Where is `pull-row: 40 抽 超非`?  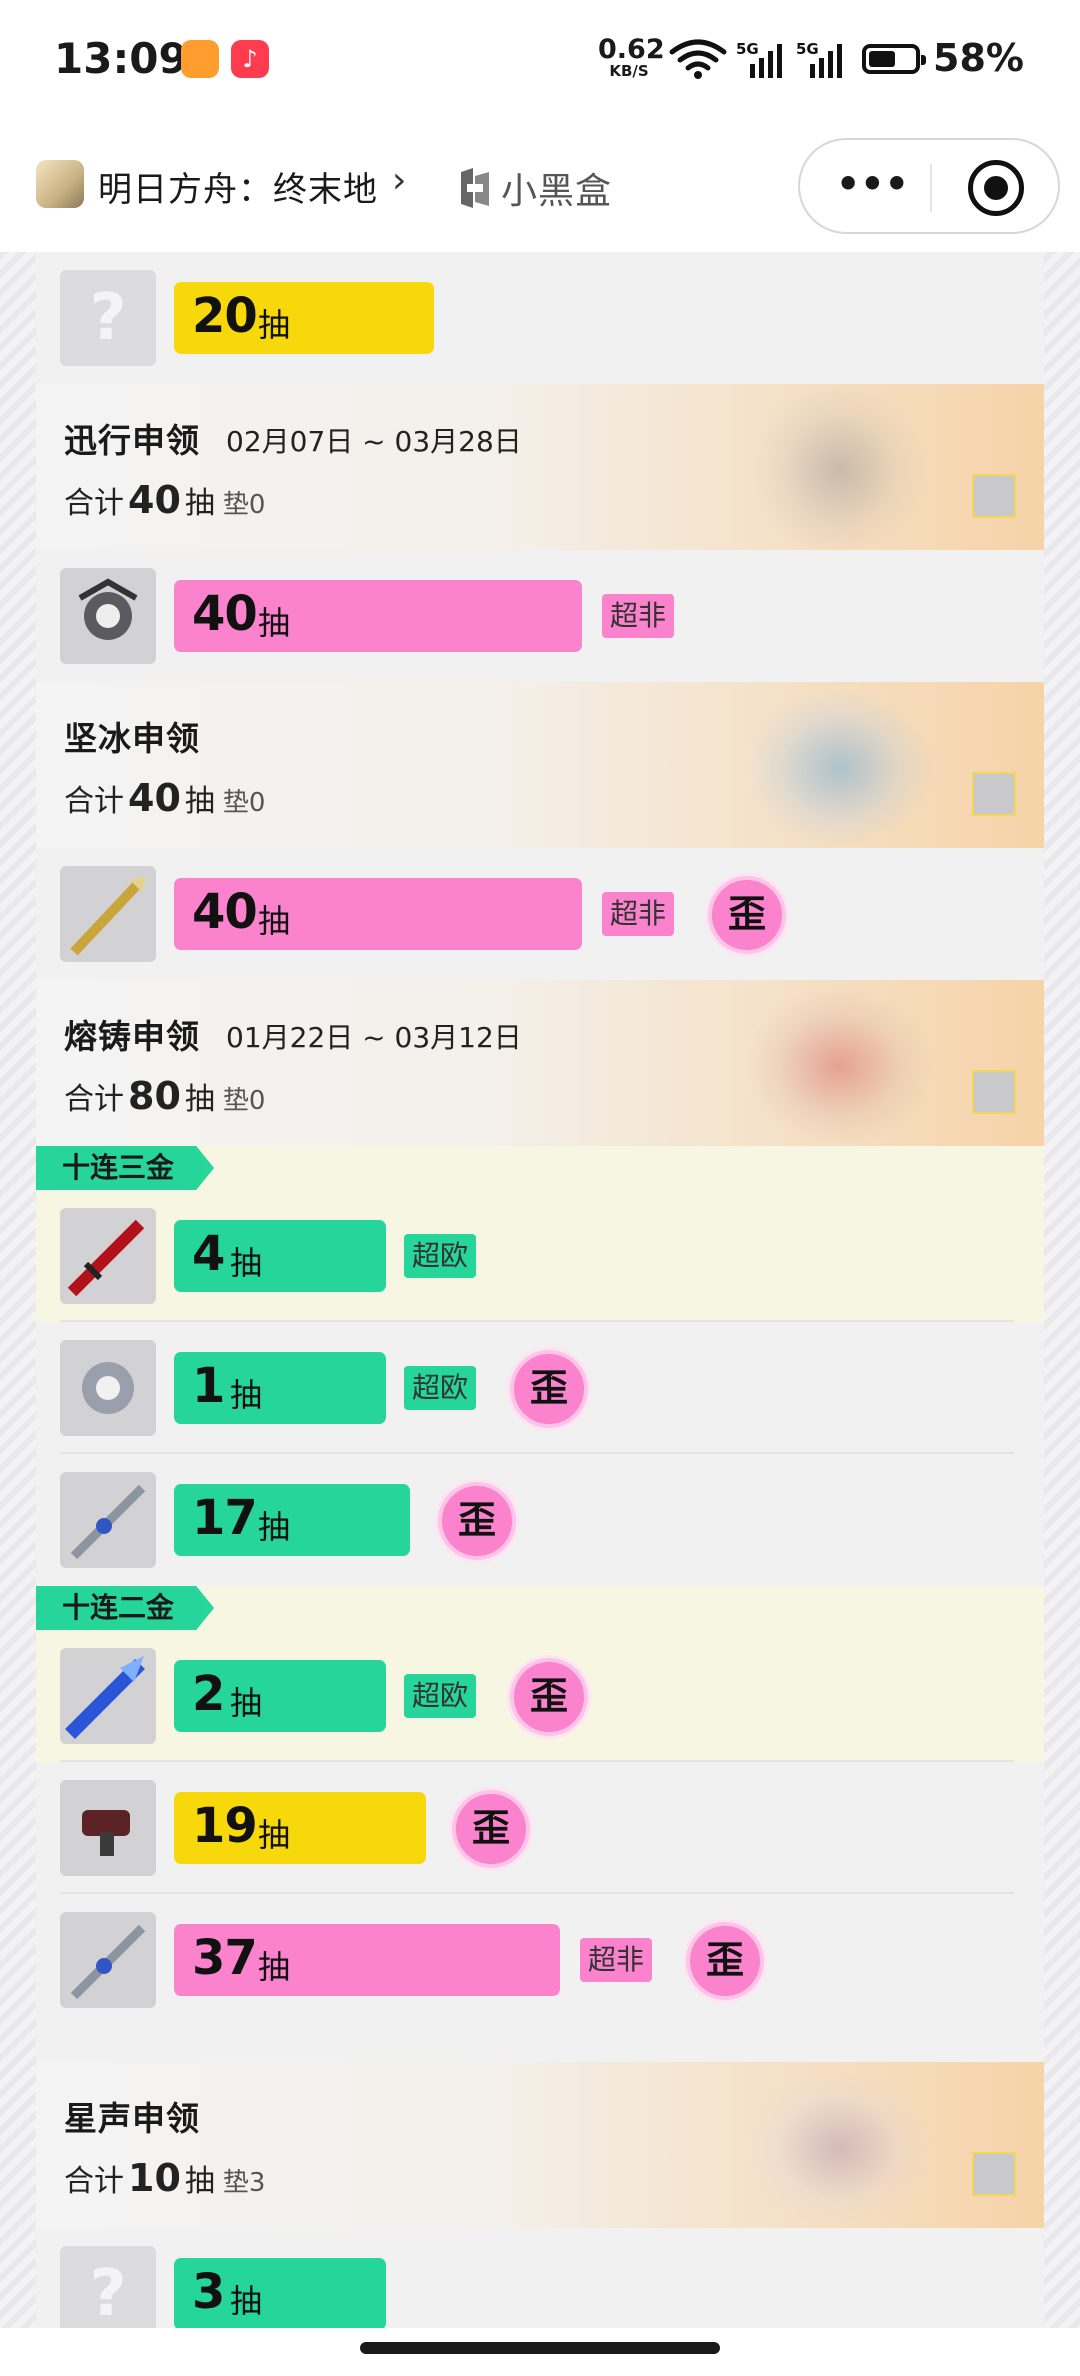 pull-row: 40 抽 超非 is located at coordinates (540, 616).